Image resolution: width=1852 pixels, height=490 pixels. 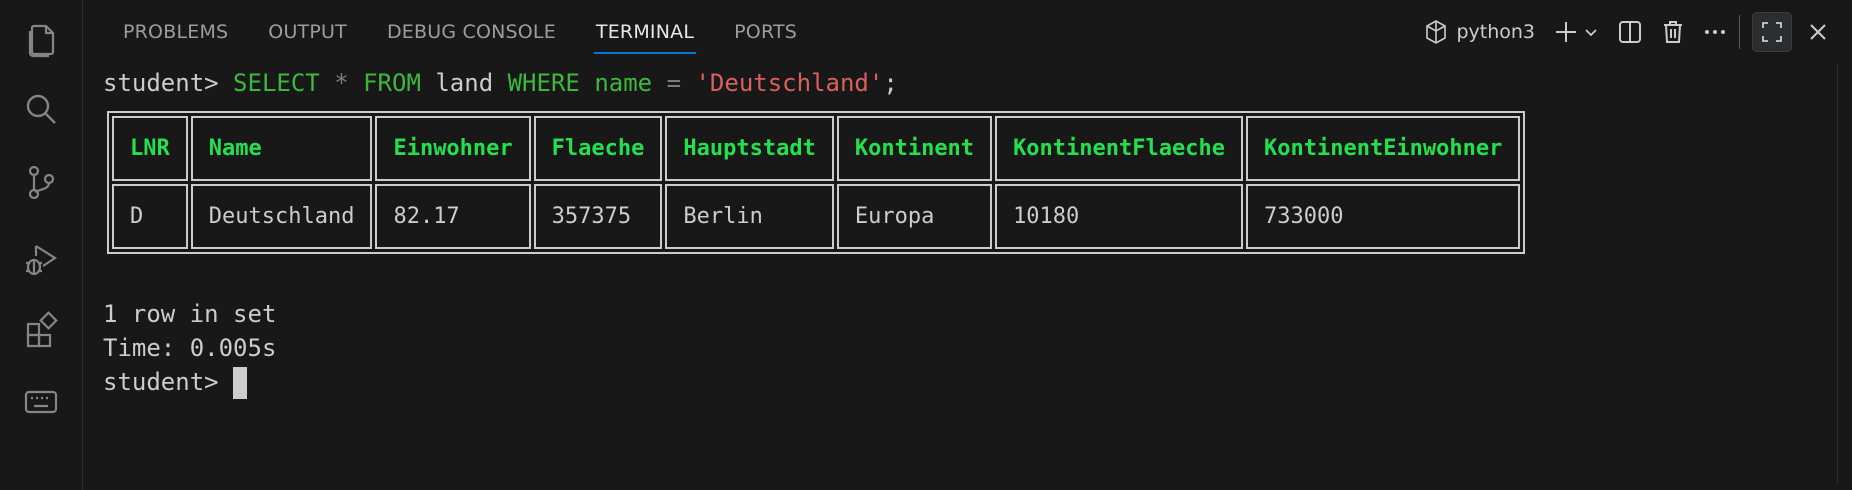 What do you see at coordinates (453, 216) in the screenshot?
I see `table-cell: 82.17` at bounding box center [453, 216].